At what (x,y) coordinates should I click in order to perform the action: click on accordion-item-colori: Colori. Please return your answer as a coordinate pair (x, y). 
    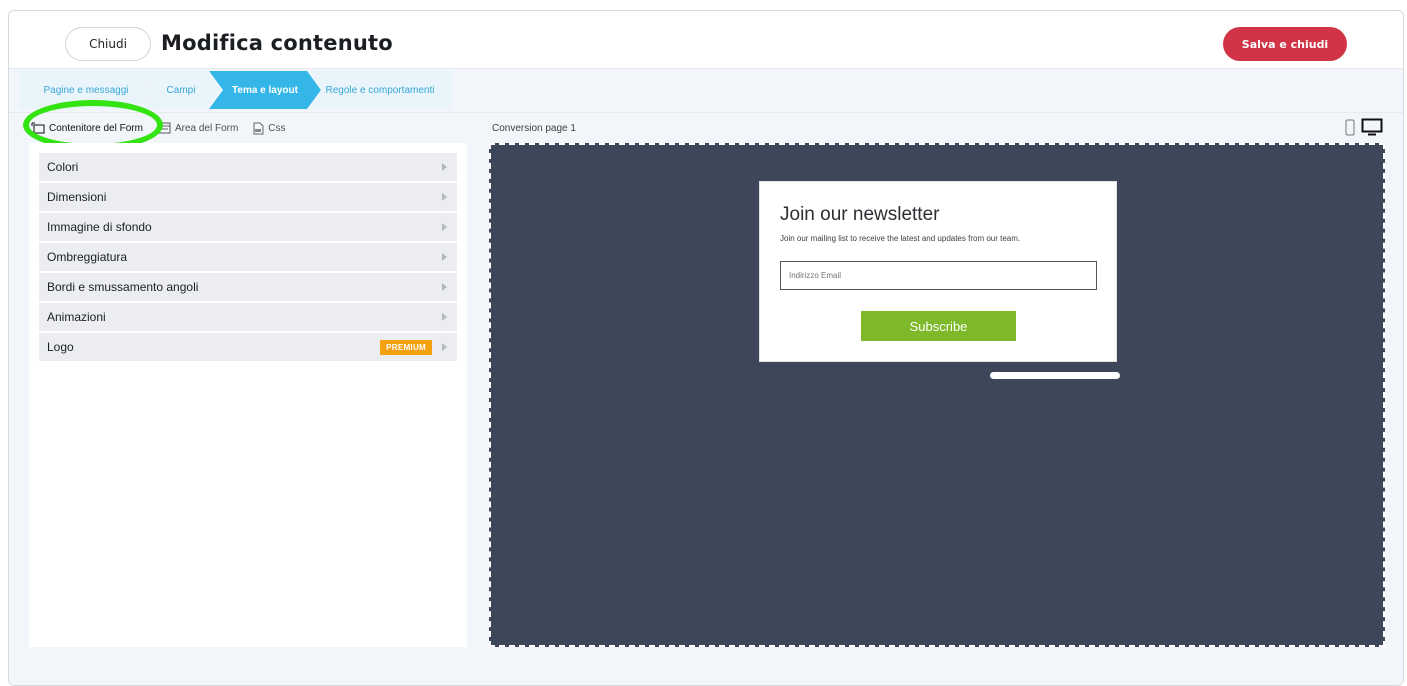
    Looking at the image, I should click on (248, 167).